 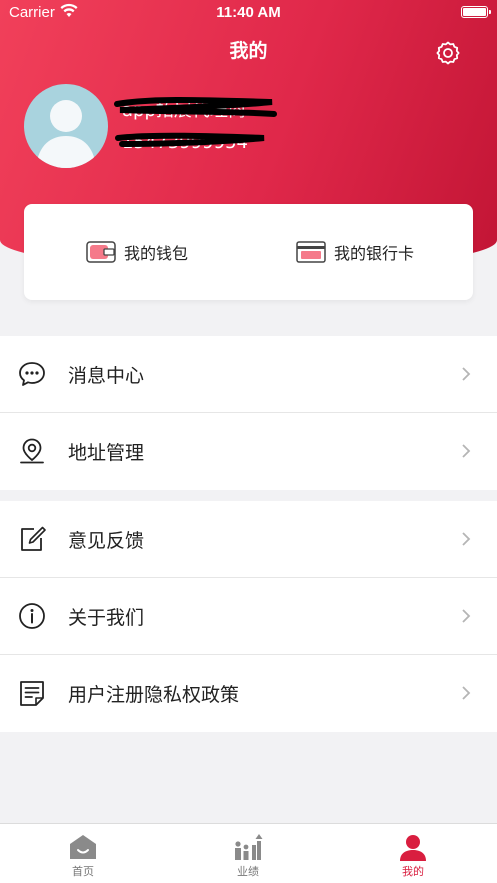 I want to click on wallet-icon, so click(x=101, y=252).